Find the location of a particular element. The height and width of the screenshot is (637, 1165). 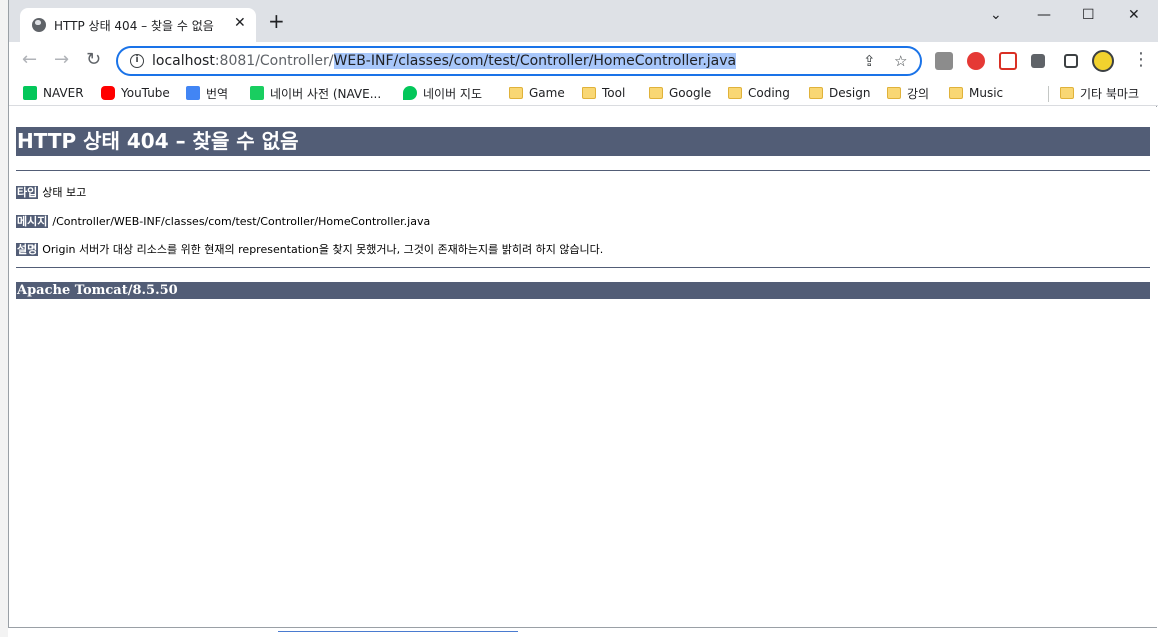

url-host: localhost is located at coordinates (183, 61).